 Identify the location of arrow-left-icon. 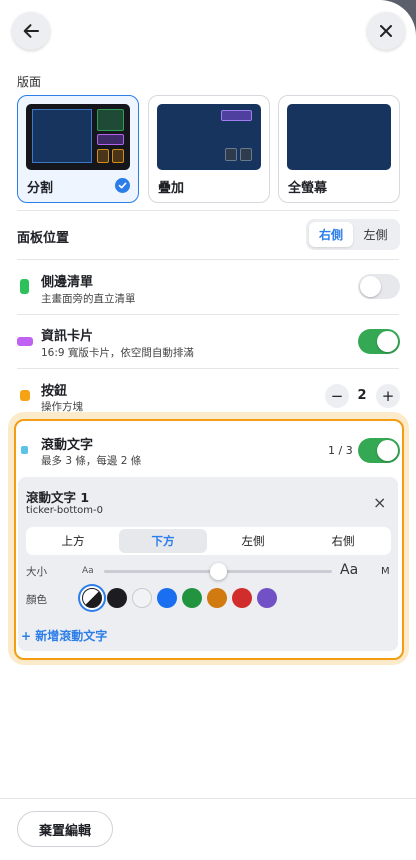
(31, 31).